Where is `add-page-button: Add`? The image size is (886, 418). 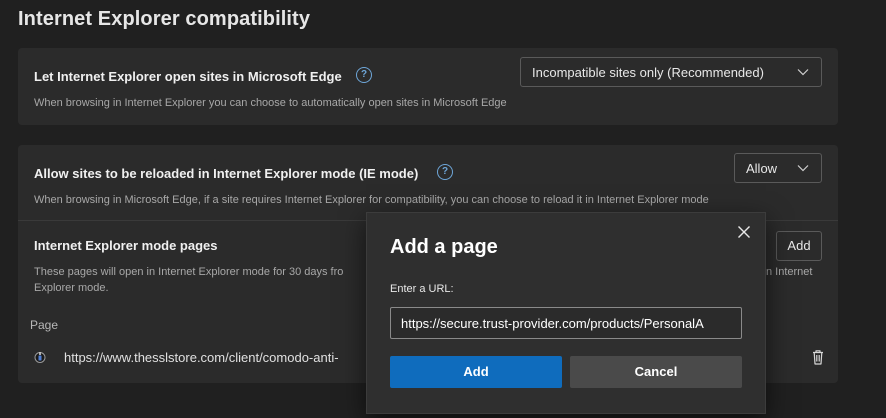 add-page-button: Add is located at coordinates (799, 246).